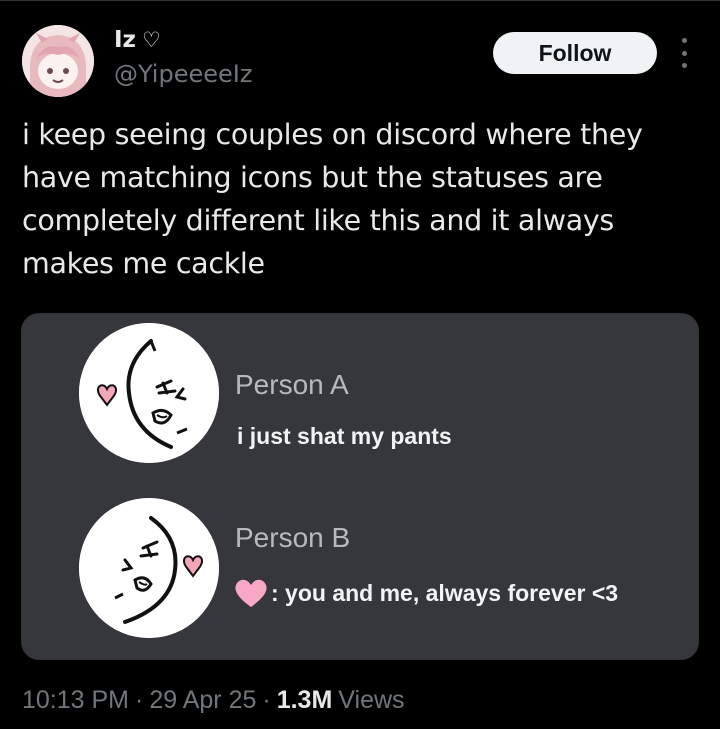 The image size is (720, 729). I want to click on author-display-name: Iz ♡, so click(137, 40).